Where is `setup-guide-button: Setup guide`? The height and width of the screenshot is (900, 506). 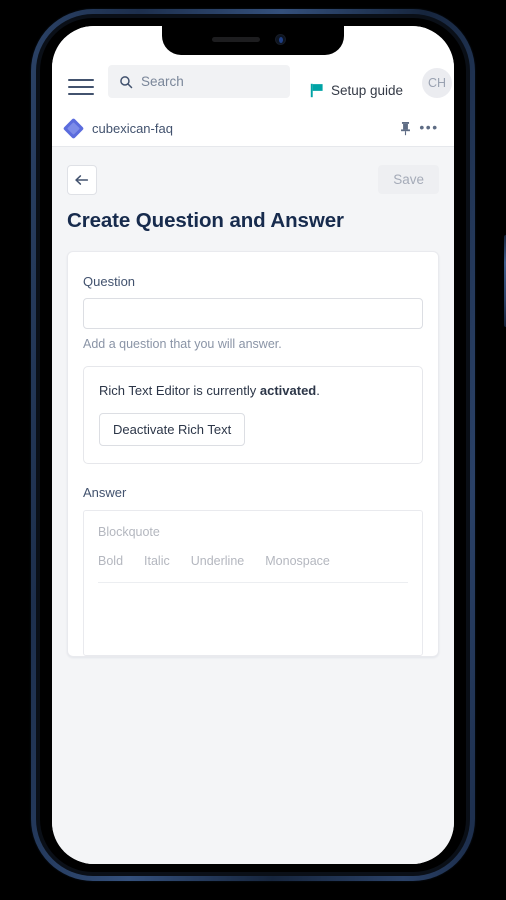
setup-guide-button: Setup guide is located at coordinates (356, 90).